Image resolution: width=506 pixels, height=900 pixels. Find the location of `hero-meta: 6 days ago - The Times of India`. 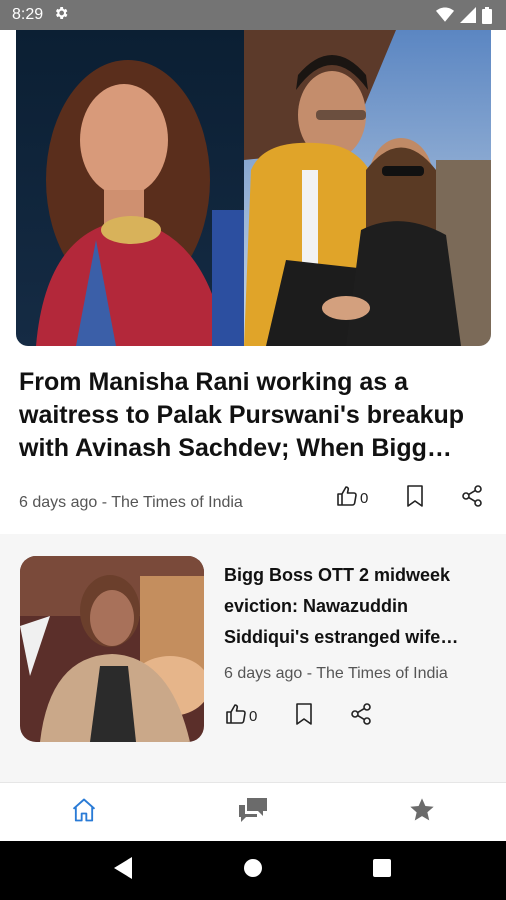

hero-meta: 6 days ago - The Times of India is located at coordinates (131, 502).